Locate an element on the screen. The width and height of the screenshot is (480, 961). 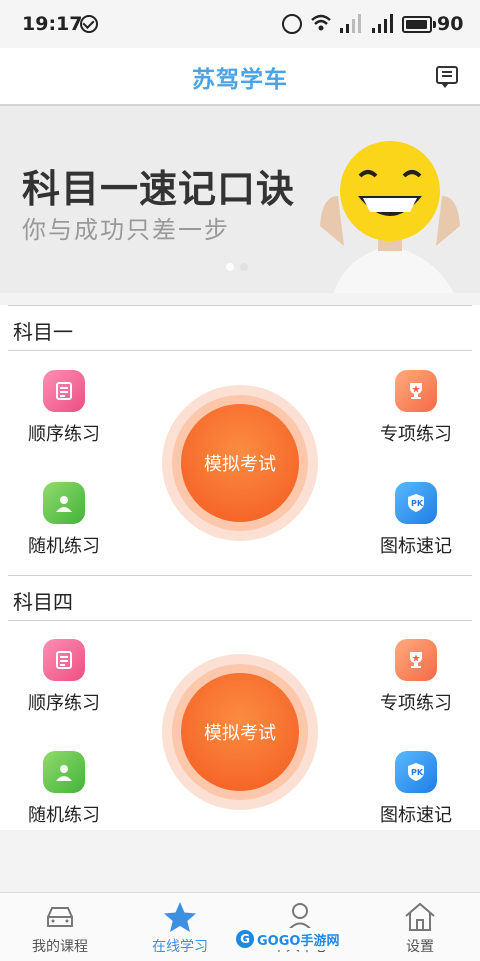
tab-label: 设置 is located at coordinates (420, 947).